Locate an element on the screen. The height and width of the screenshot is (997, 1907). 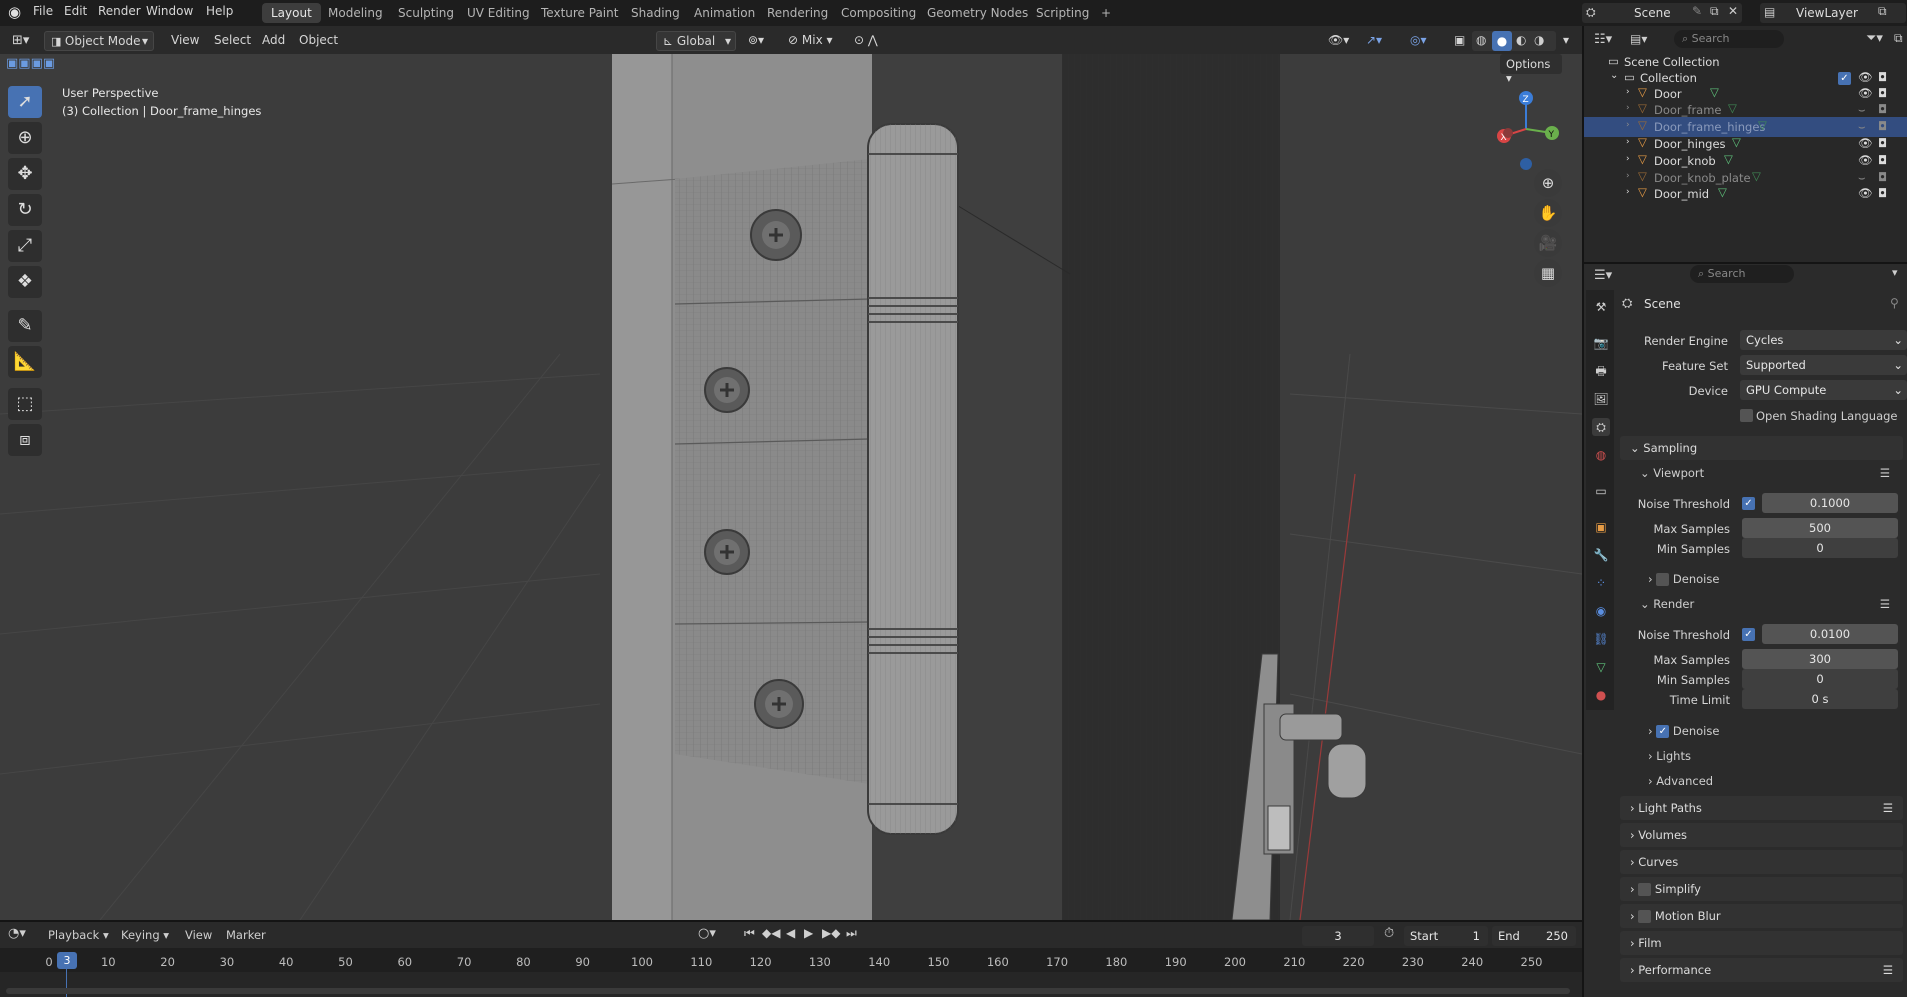
menu-edit: Edit is located at coordinates (75, 11).